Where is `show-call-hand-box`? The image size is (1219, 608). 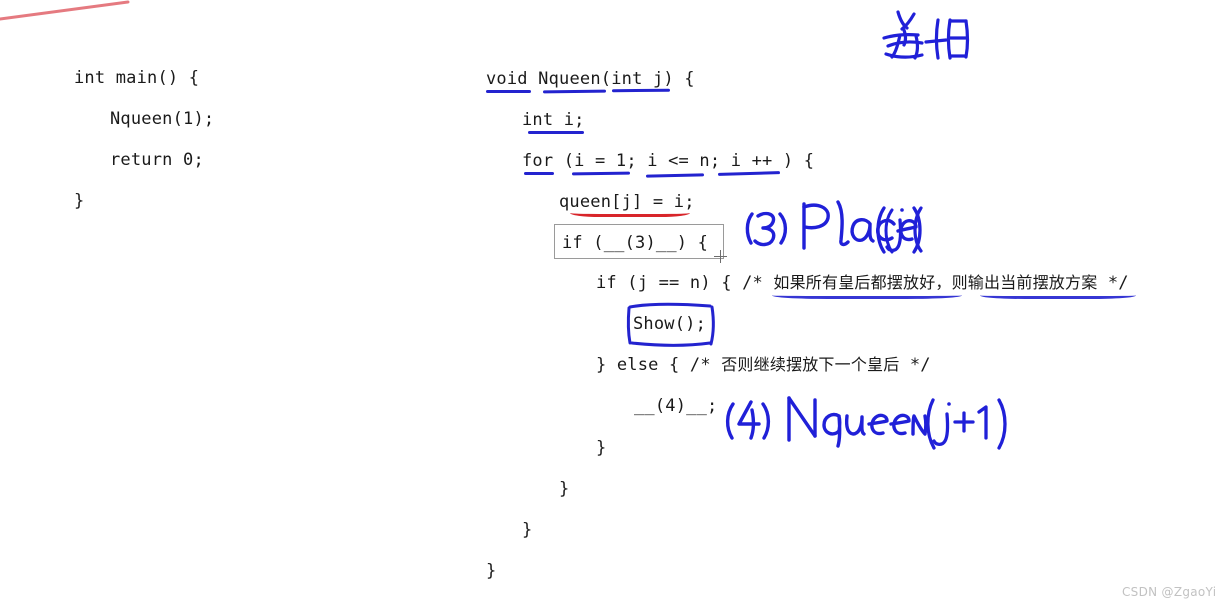 show-call-hand-box is located at coordinates (671, 324).